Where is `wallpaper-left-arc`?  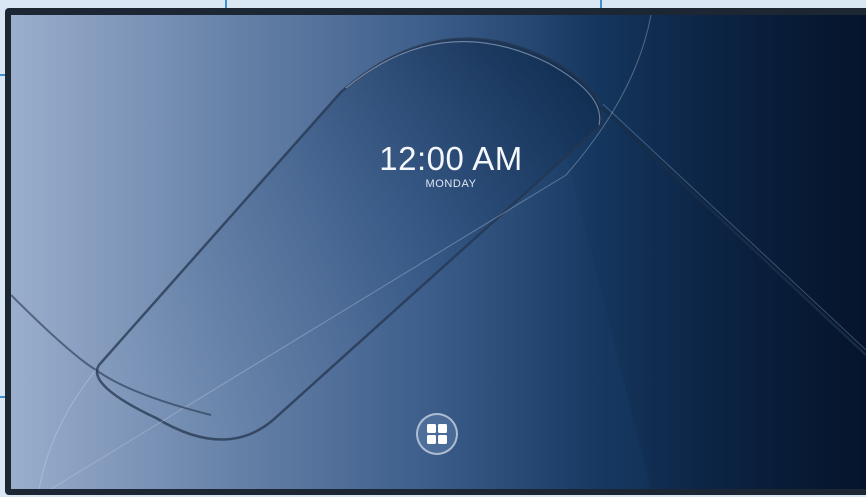 wallpaper-left-arc is located at coordinates (67, 429).